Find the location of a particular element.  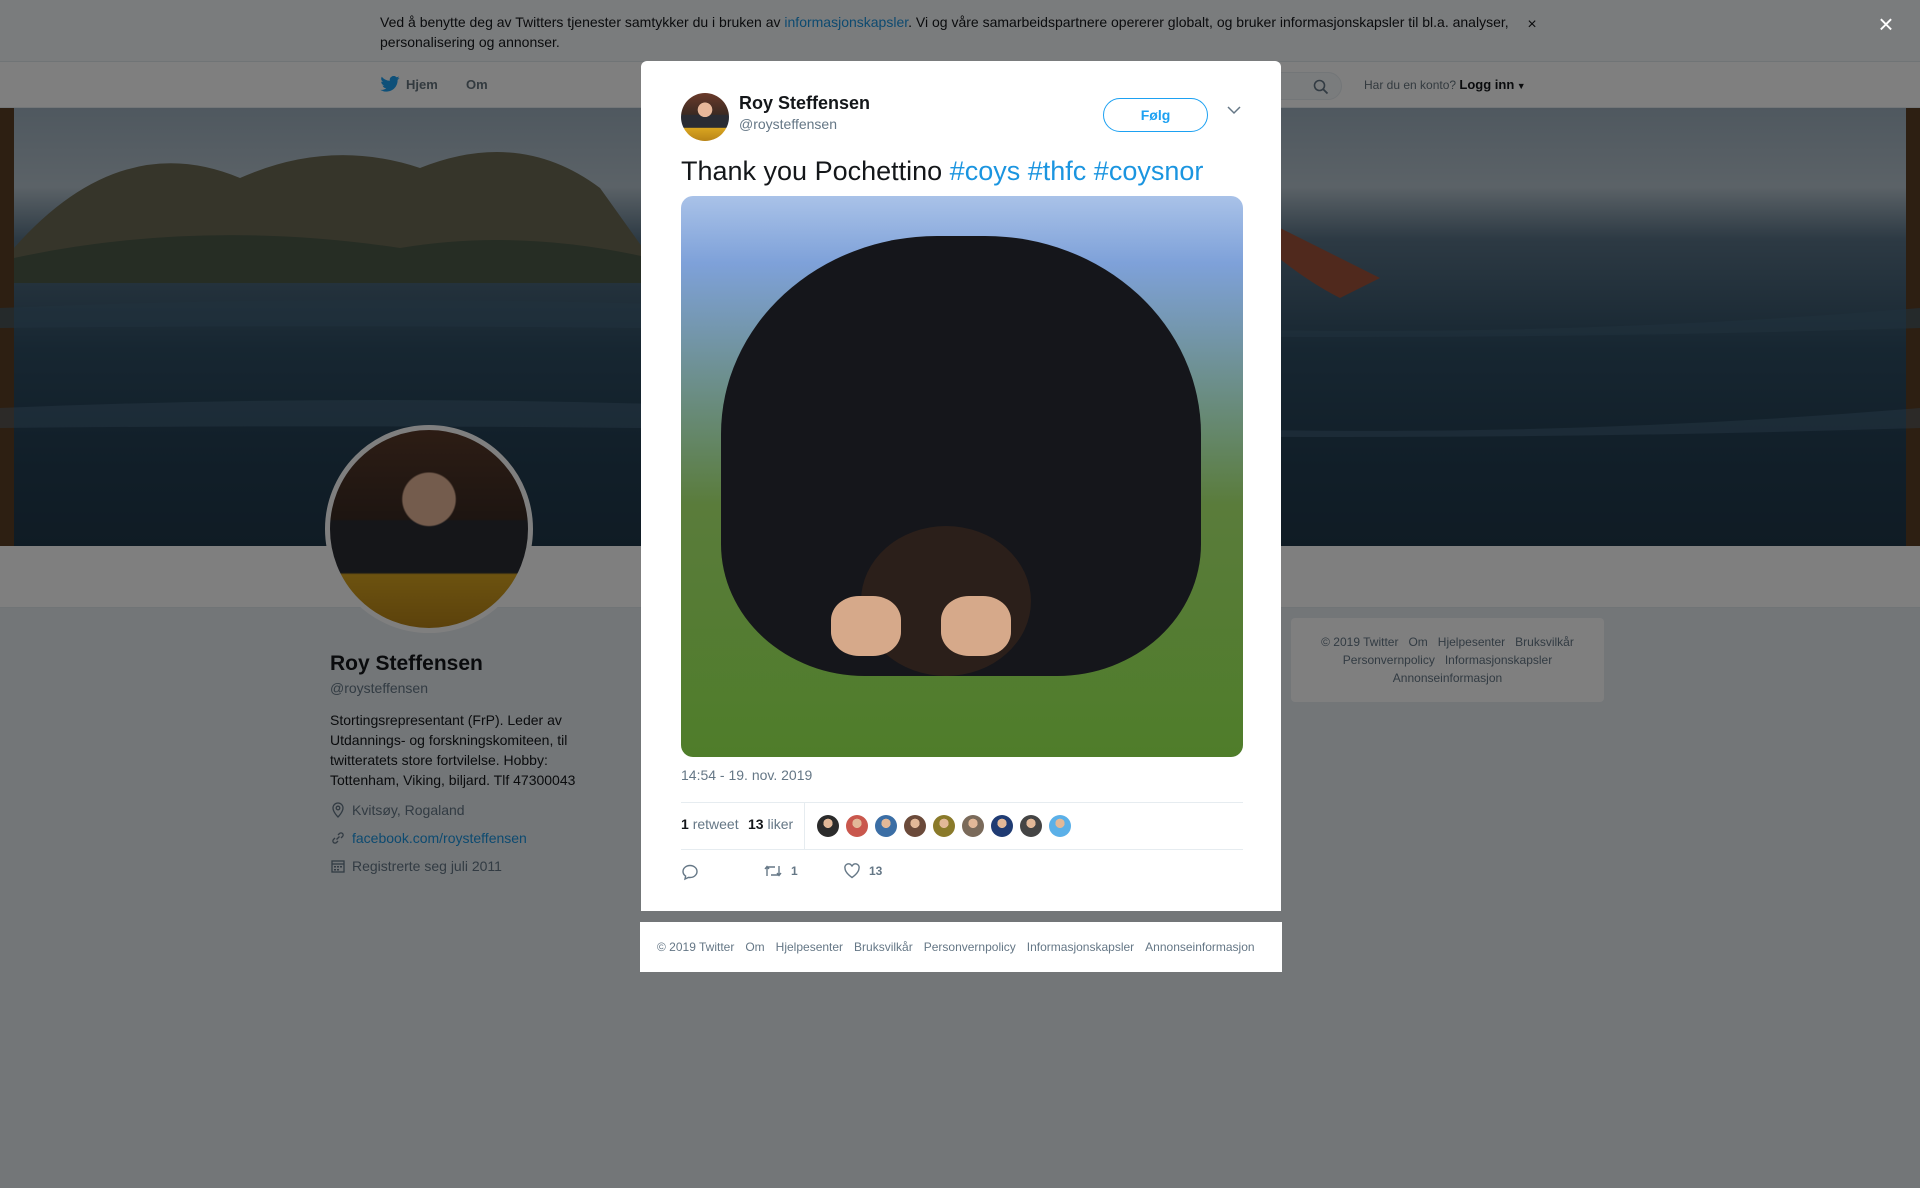

follow-button: Følg is located at coordinates (1155, 115).